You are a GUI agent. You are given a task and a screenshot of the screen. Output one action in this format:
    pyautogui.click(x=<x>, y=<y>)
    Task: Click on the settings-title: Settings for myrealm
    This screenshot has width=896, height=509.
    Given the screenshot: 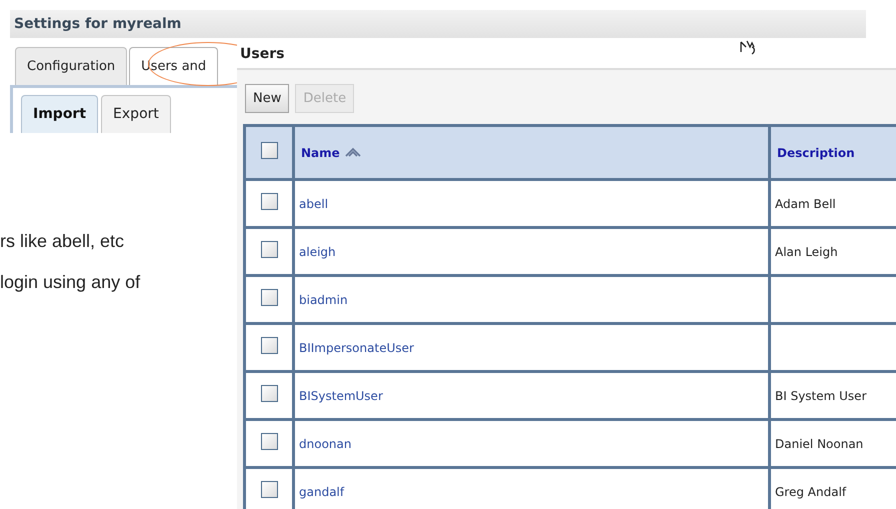 What is the action you would take?
    pyautogui.click(x=438, y=24)
    